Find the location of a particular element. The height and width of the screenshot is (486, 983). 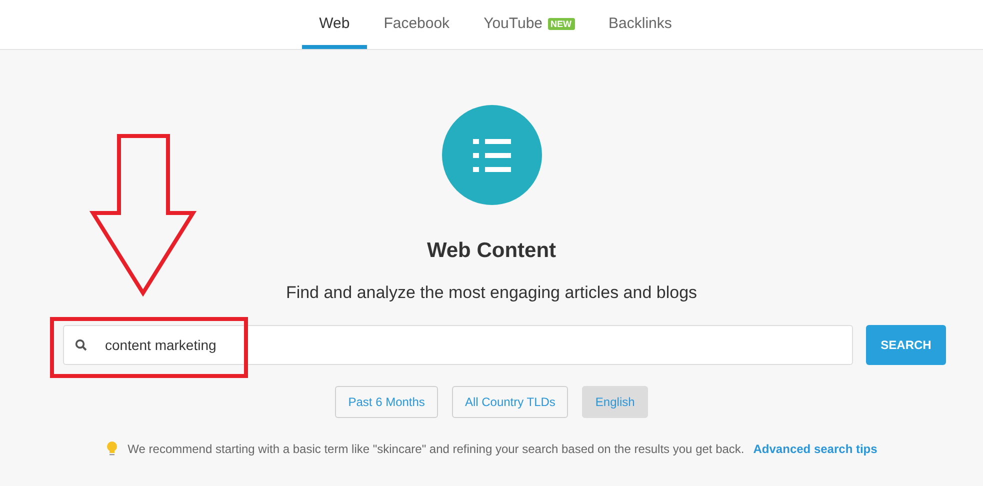

lightbulb-icon is located at coordinates (112, 449).